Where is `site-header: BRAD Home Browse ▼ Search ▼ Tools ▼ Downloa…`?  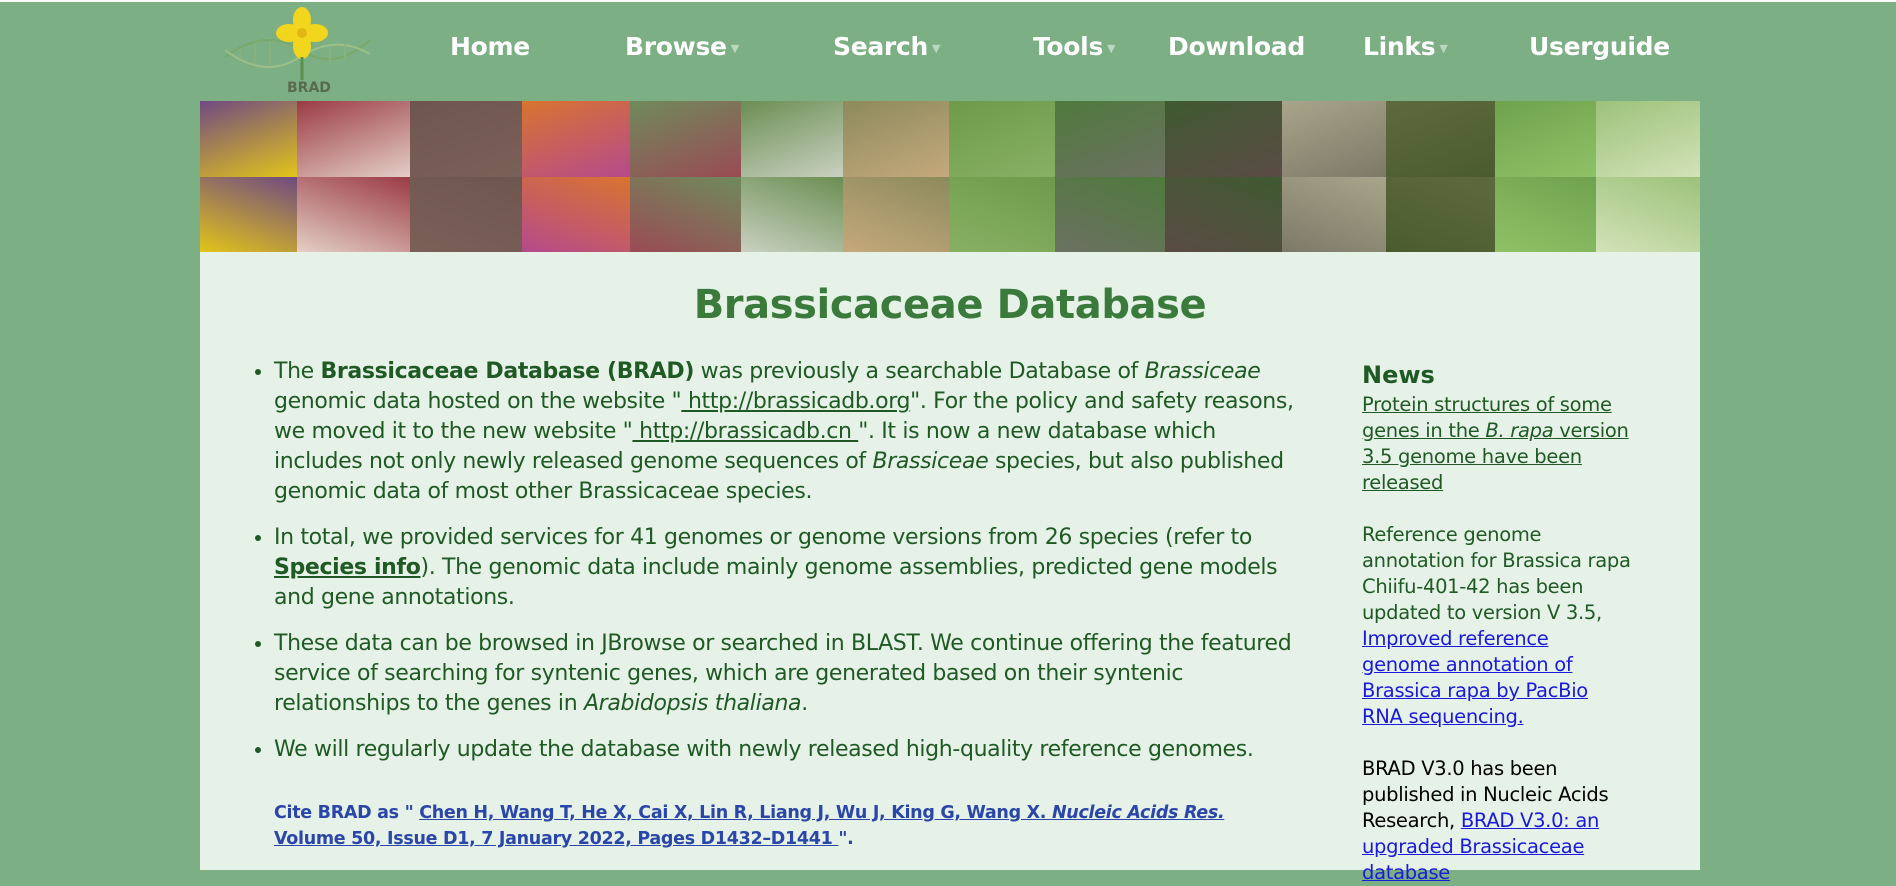
site-header: BRAD Home Browse ▼ Search ▼ Tools ▼ Downloa… is located at coordinates (950, 50).